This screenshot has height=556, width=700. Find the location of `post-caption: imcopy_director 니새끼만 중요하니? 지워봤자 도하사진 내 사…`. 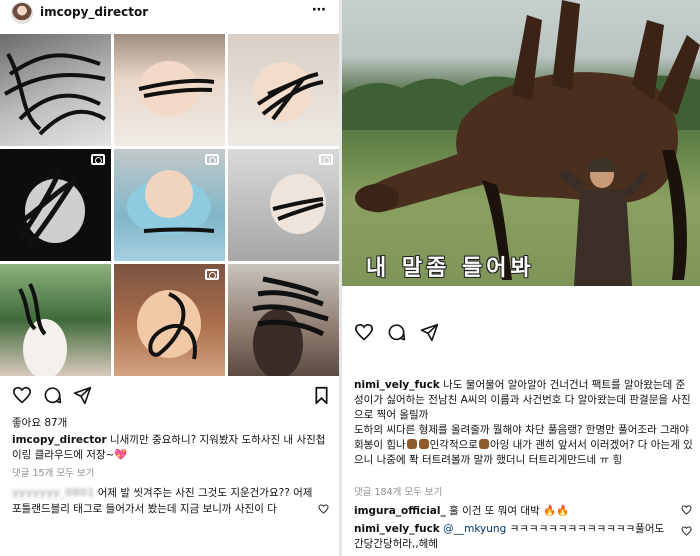

post-caption: imcopy_director 니새끼만 중요하니? 지워봤자 도하사진 내 사… is located at coordinates (171, 448).